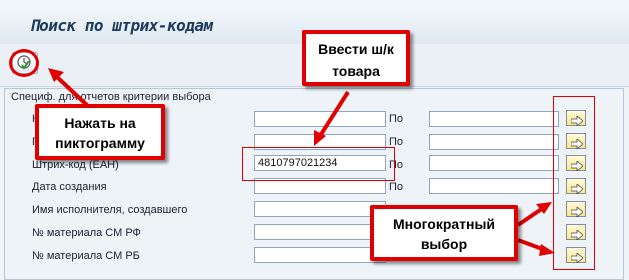 This screenshot has height=280, width=629. Describe the element at coordinates (100, 132) in the screenshot. I see `callout-press-icon: Нажать на пиктограмму` at that location.